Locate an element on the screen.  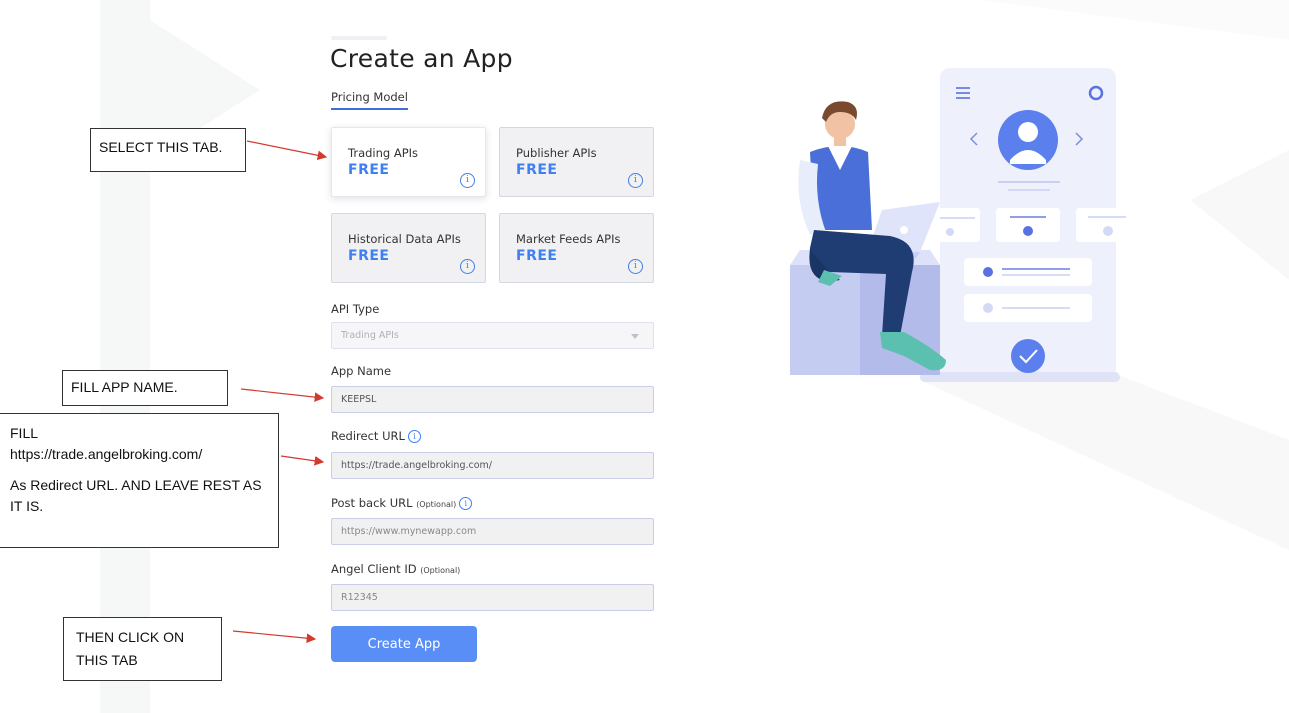
arrow-to-app-name is located at coordinates (282, 395).